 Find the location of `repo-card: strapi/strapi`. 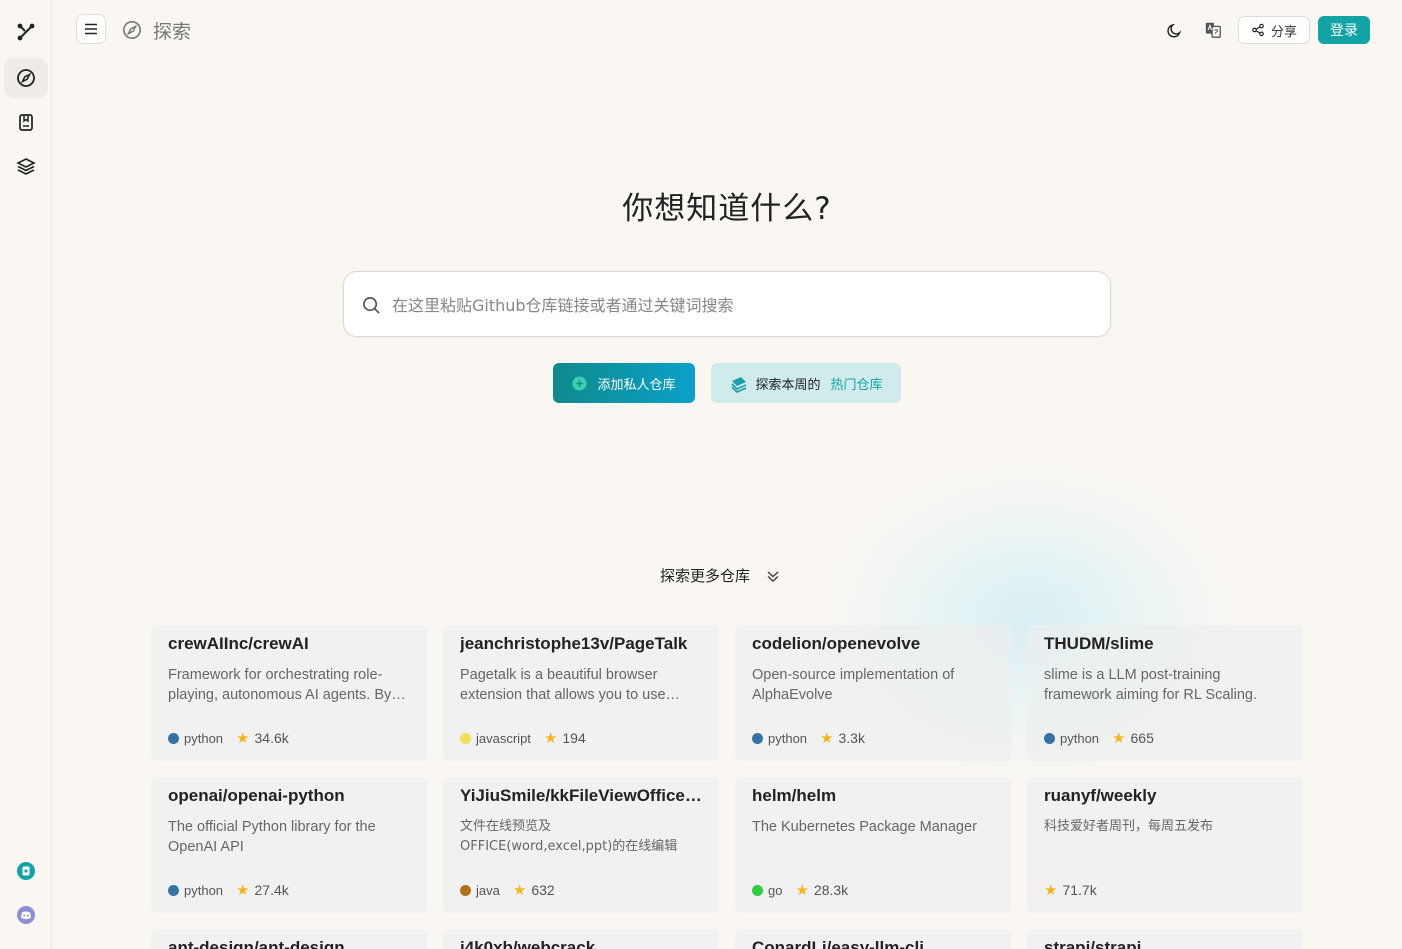

repo-card: strapi/strapi is located at coordinates (1165, 939).